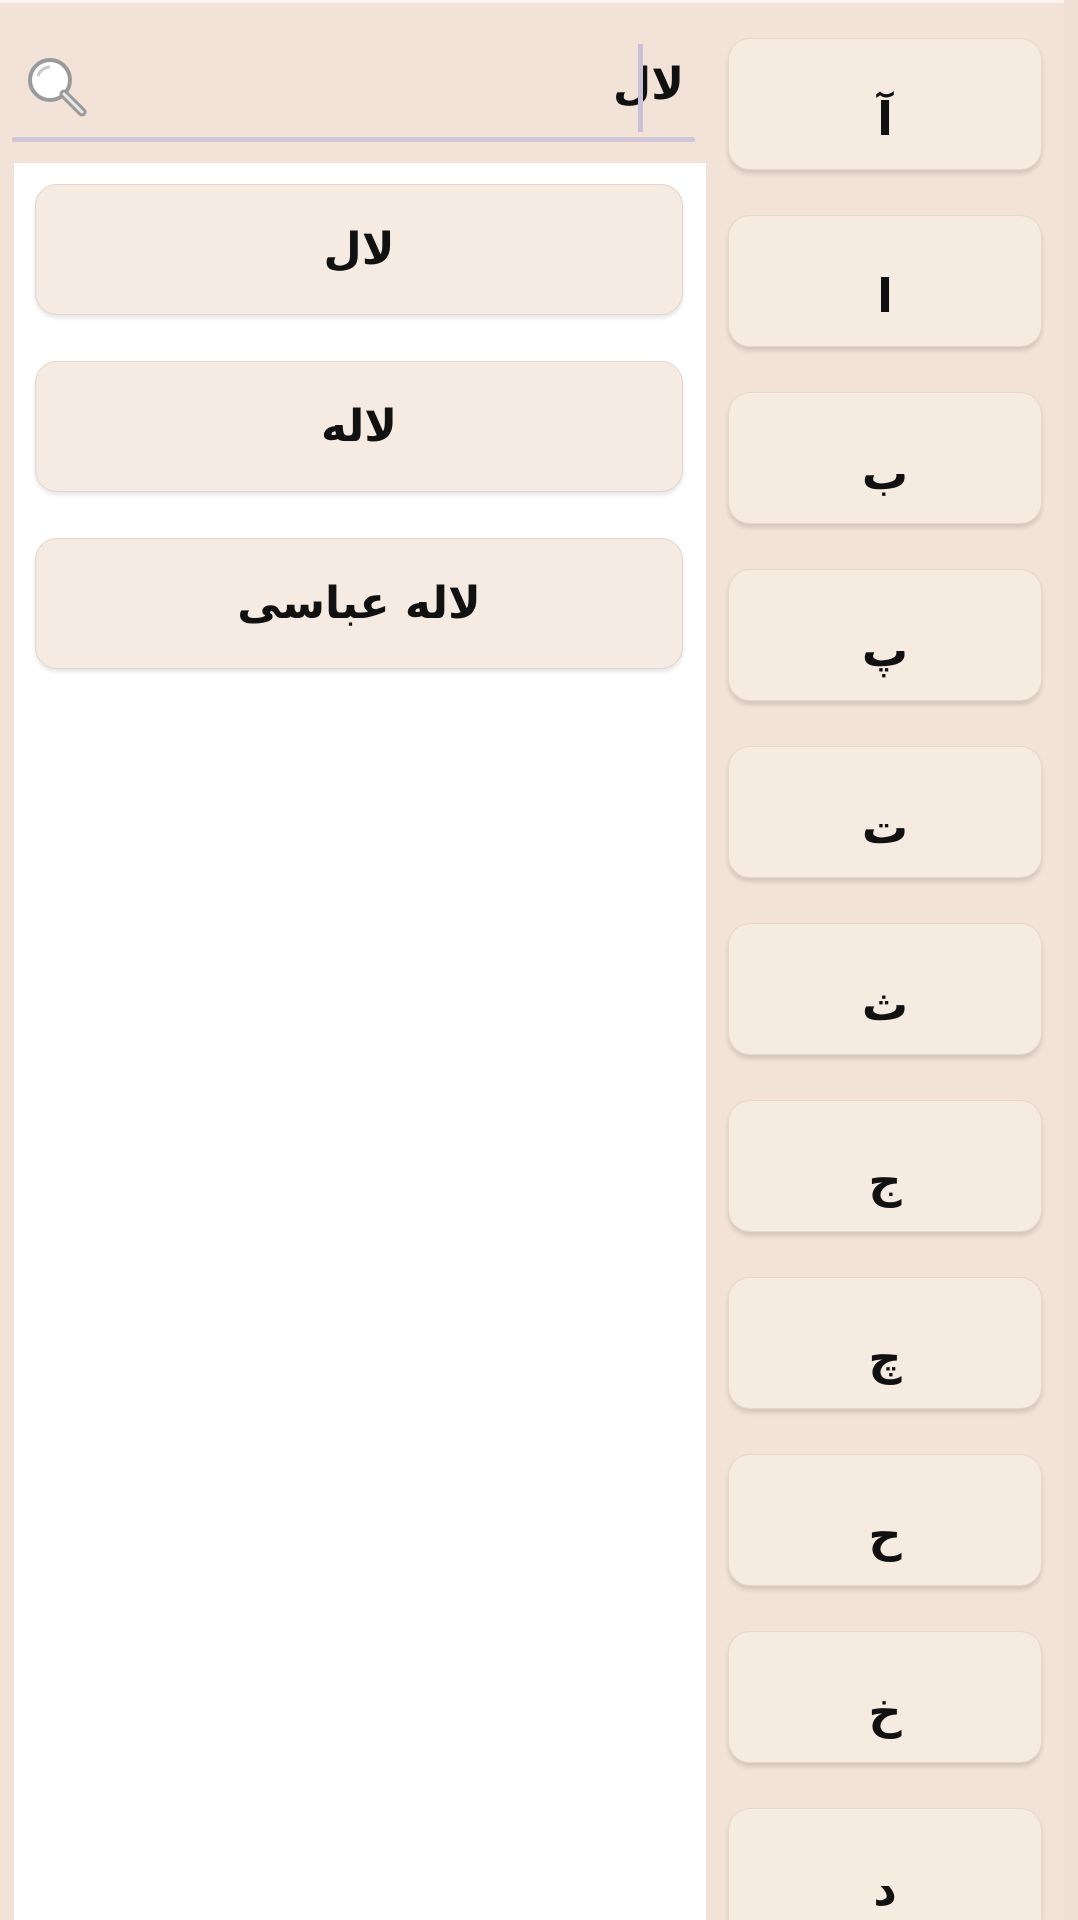 The image size is (1078, 1920). I want to click on letter-button: ج, so click(885, 1166).